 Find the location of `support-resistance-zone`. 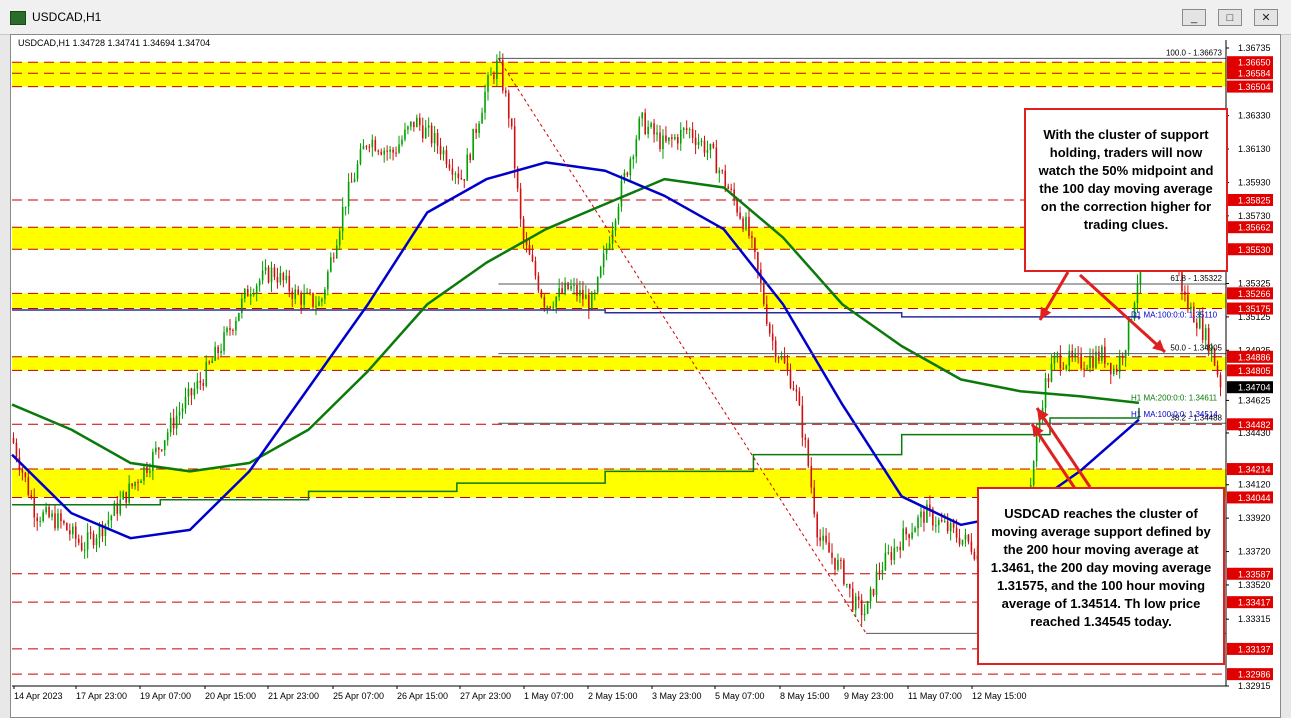

support-resistance-zone is located at coordinates (619, 301).